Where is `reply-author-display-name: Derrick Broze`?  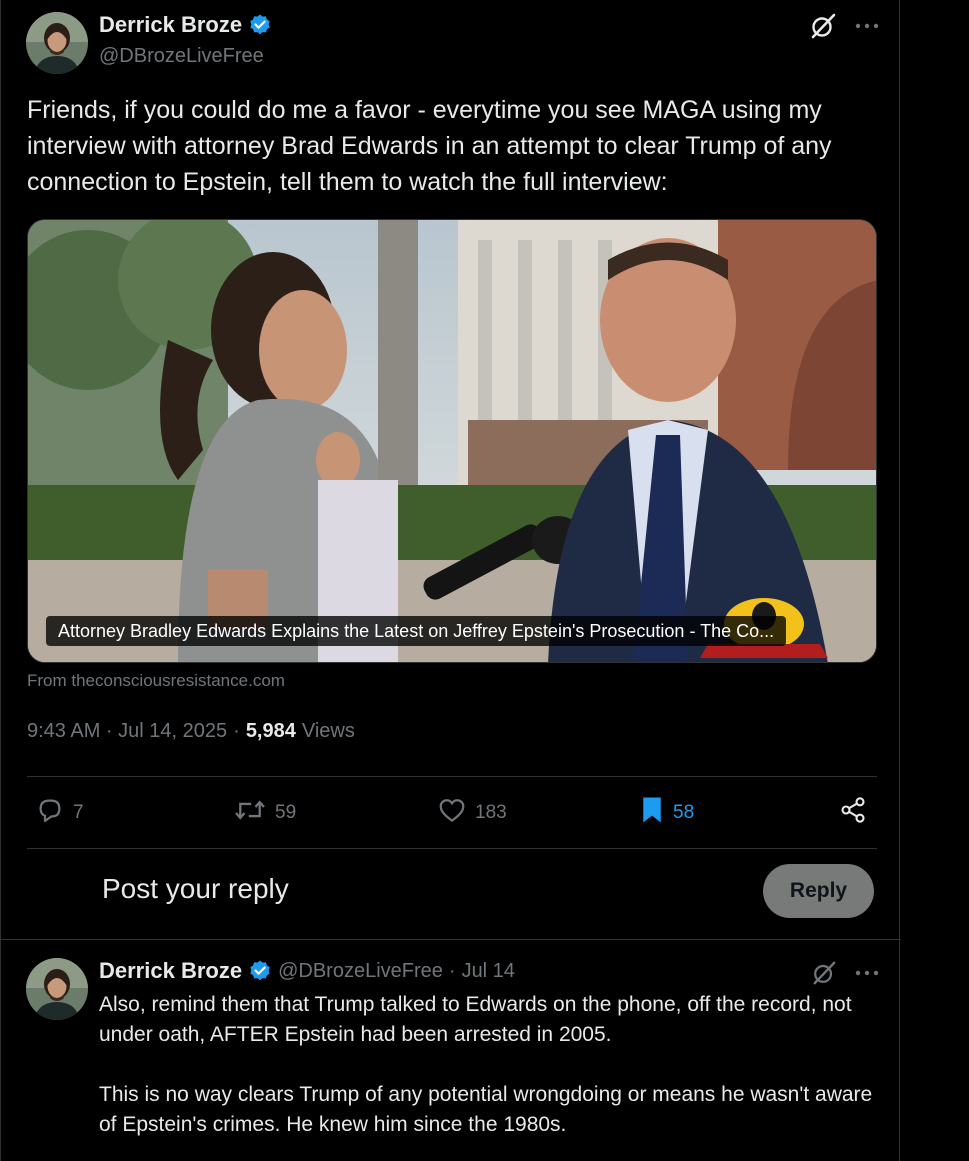 reply-author-display-name: Derrick Broze is located at coordinates (170, 971).